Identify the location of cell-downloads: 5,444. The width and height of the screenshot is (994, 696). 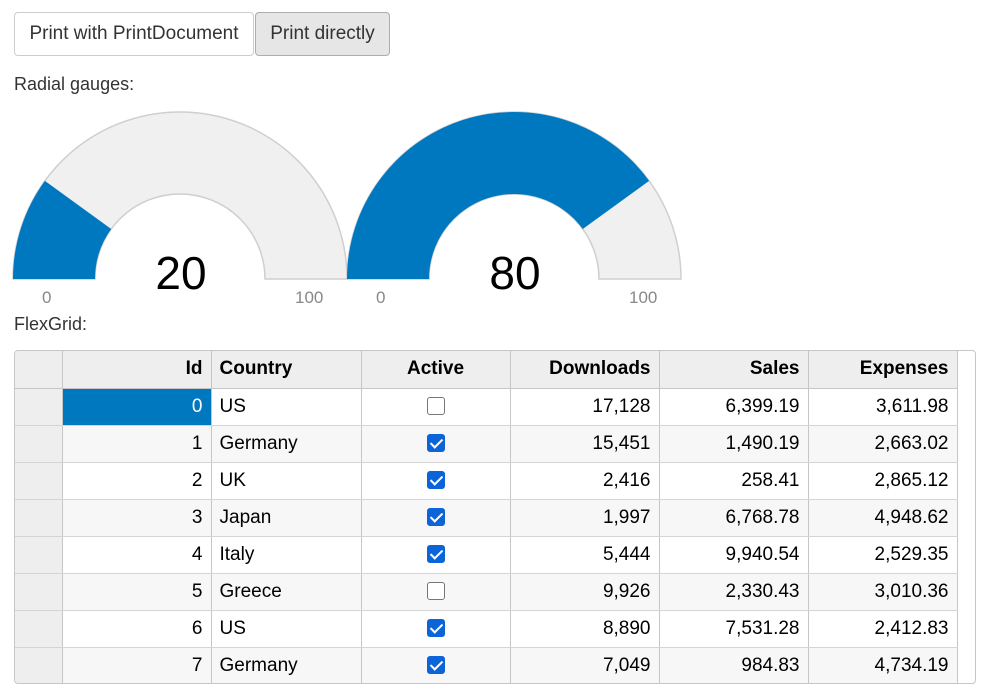
(585, 555).